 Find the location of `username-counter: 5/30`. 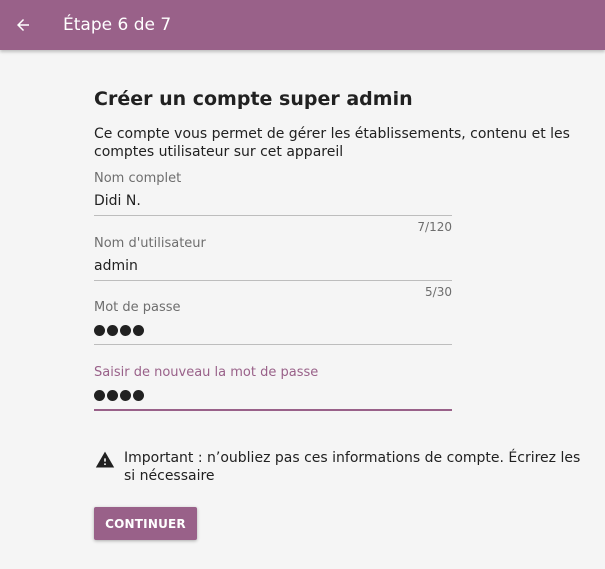

username-counter: 5/30 is located at coordinates (438, 292).